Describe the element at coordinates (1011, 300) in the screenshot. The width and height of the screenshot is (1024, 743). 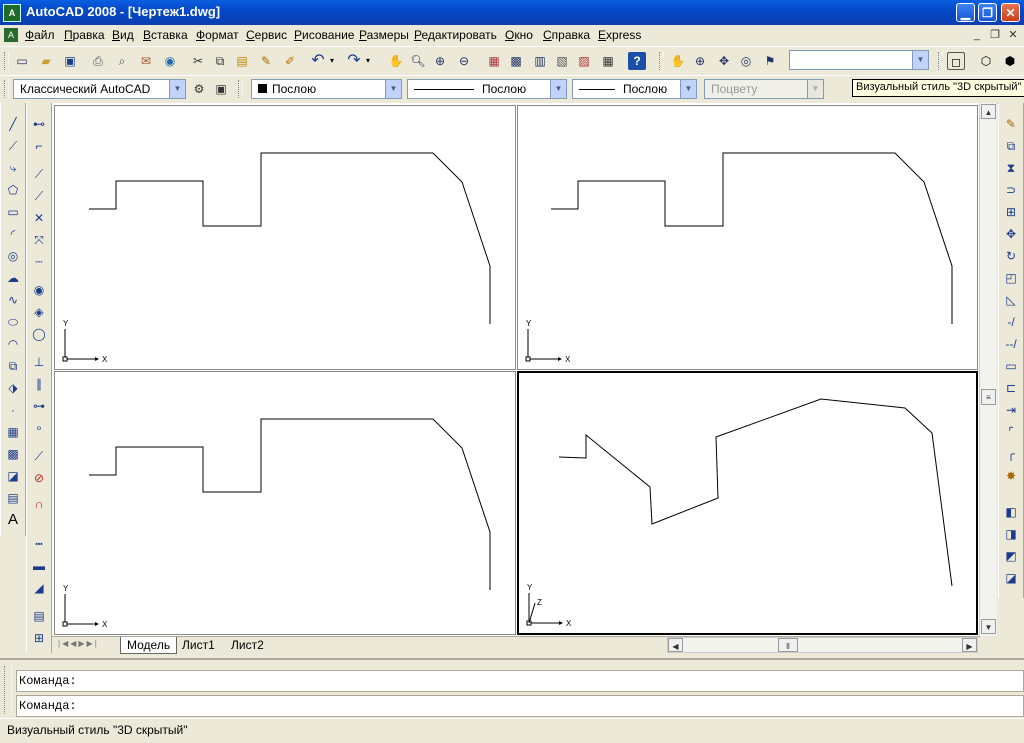
I see `stretch-icon: ◺` at that location.